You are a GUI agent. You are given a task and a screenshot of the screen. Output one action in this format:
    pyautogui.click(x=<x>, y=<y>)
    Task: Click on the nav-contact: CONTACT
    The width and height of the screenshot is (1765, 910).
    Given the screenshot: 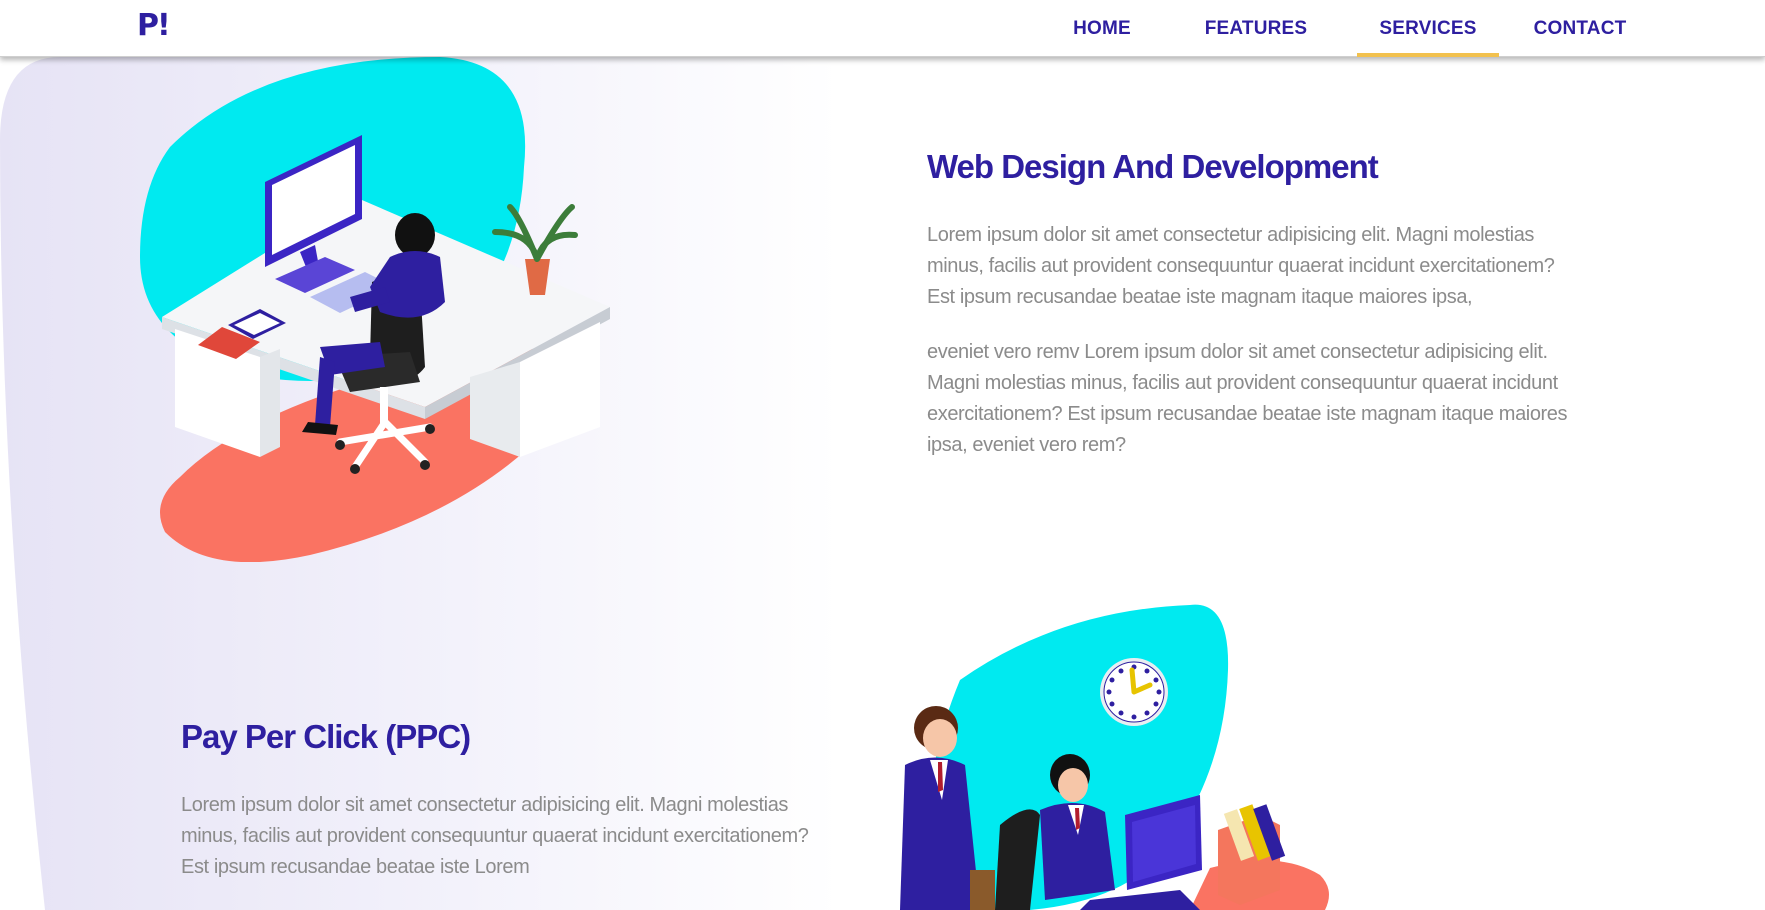 What is the action you would take?
    pyautogui.click(x=1580, y=28)
    